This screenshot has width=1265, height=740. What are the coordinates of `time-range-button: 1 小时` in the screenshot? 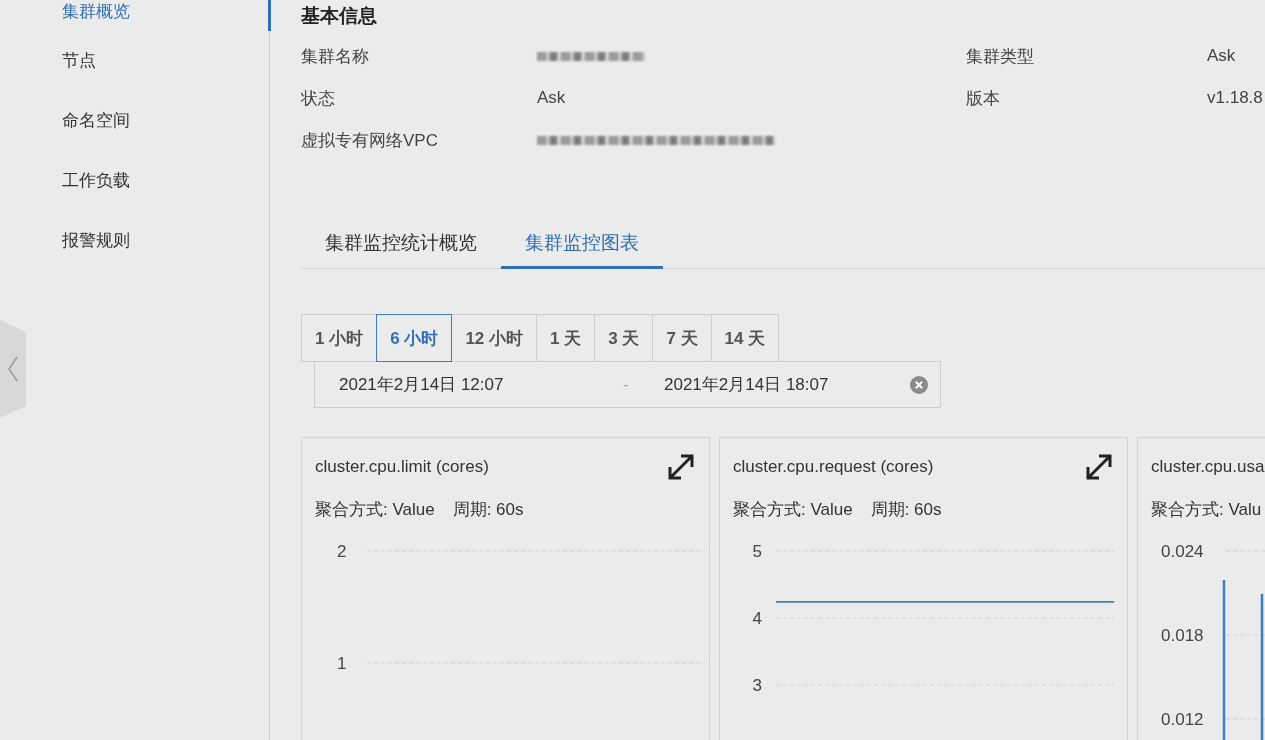 It's located at (339, 338).